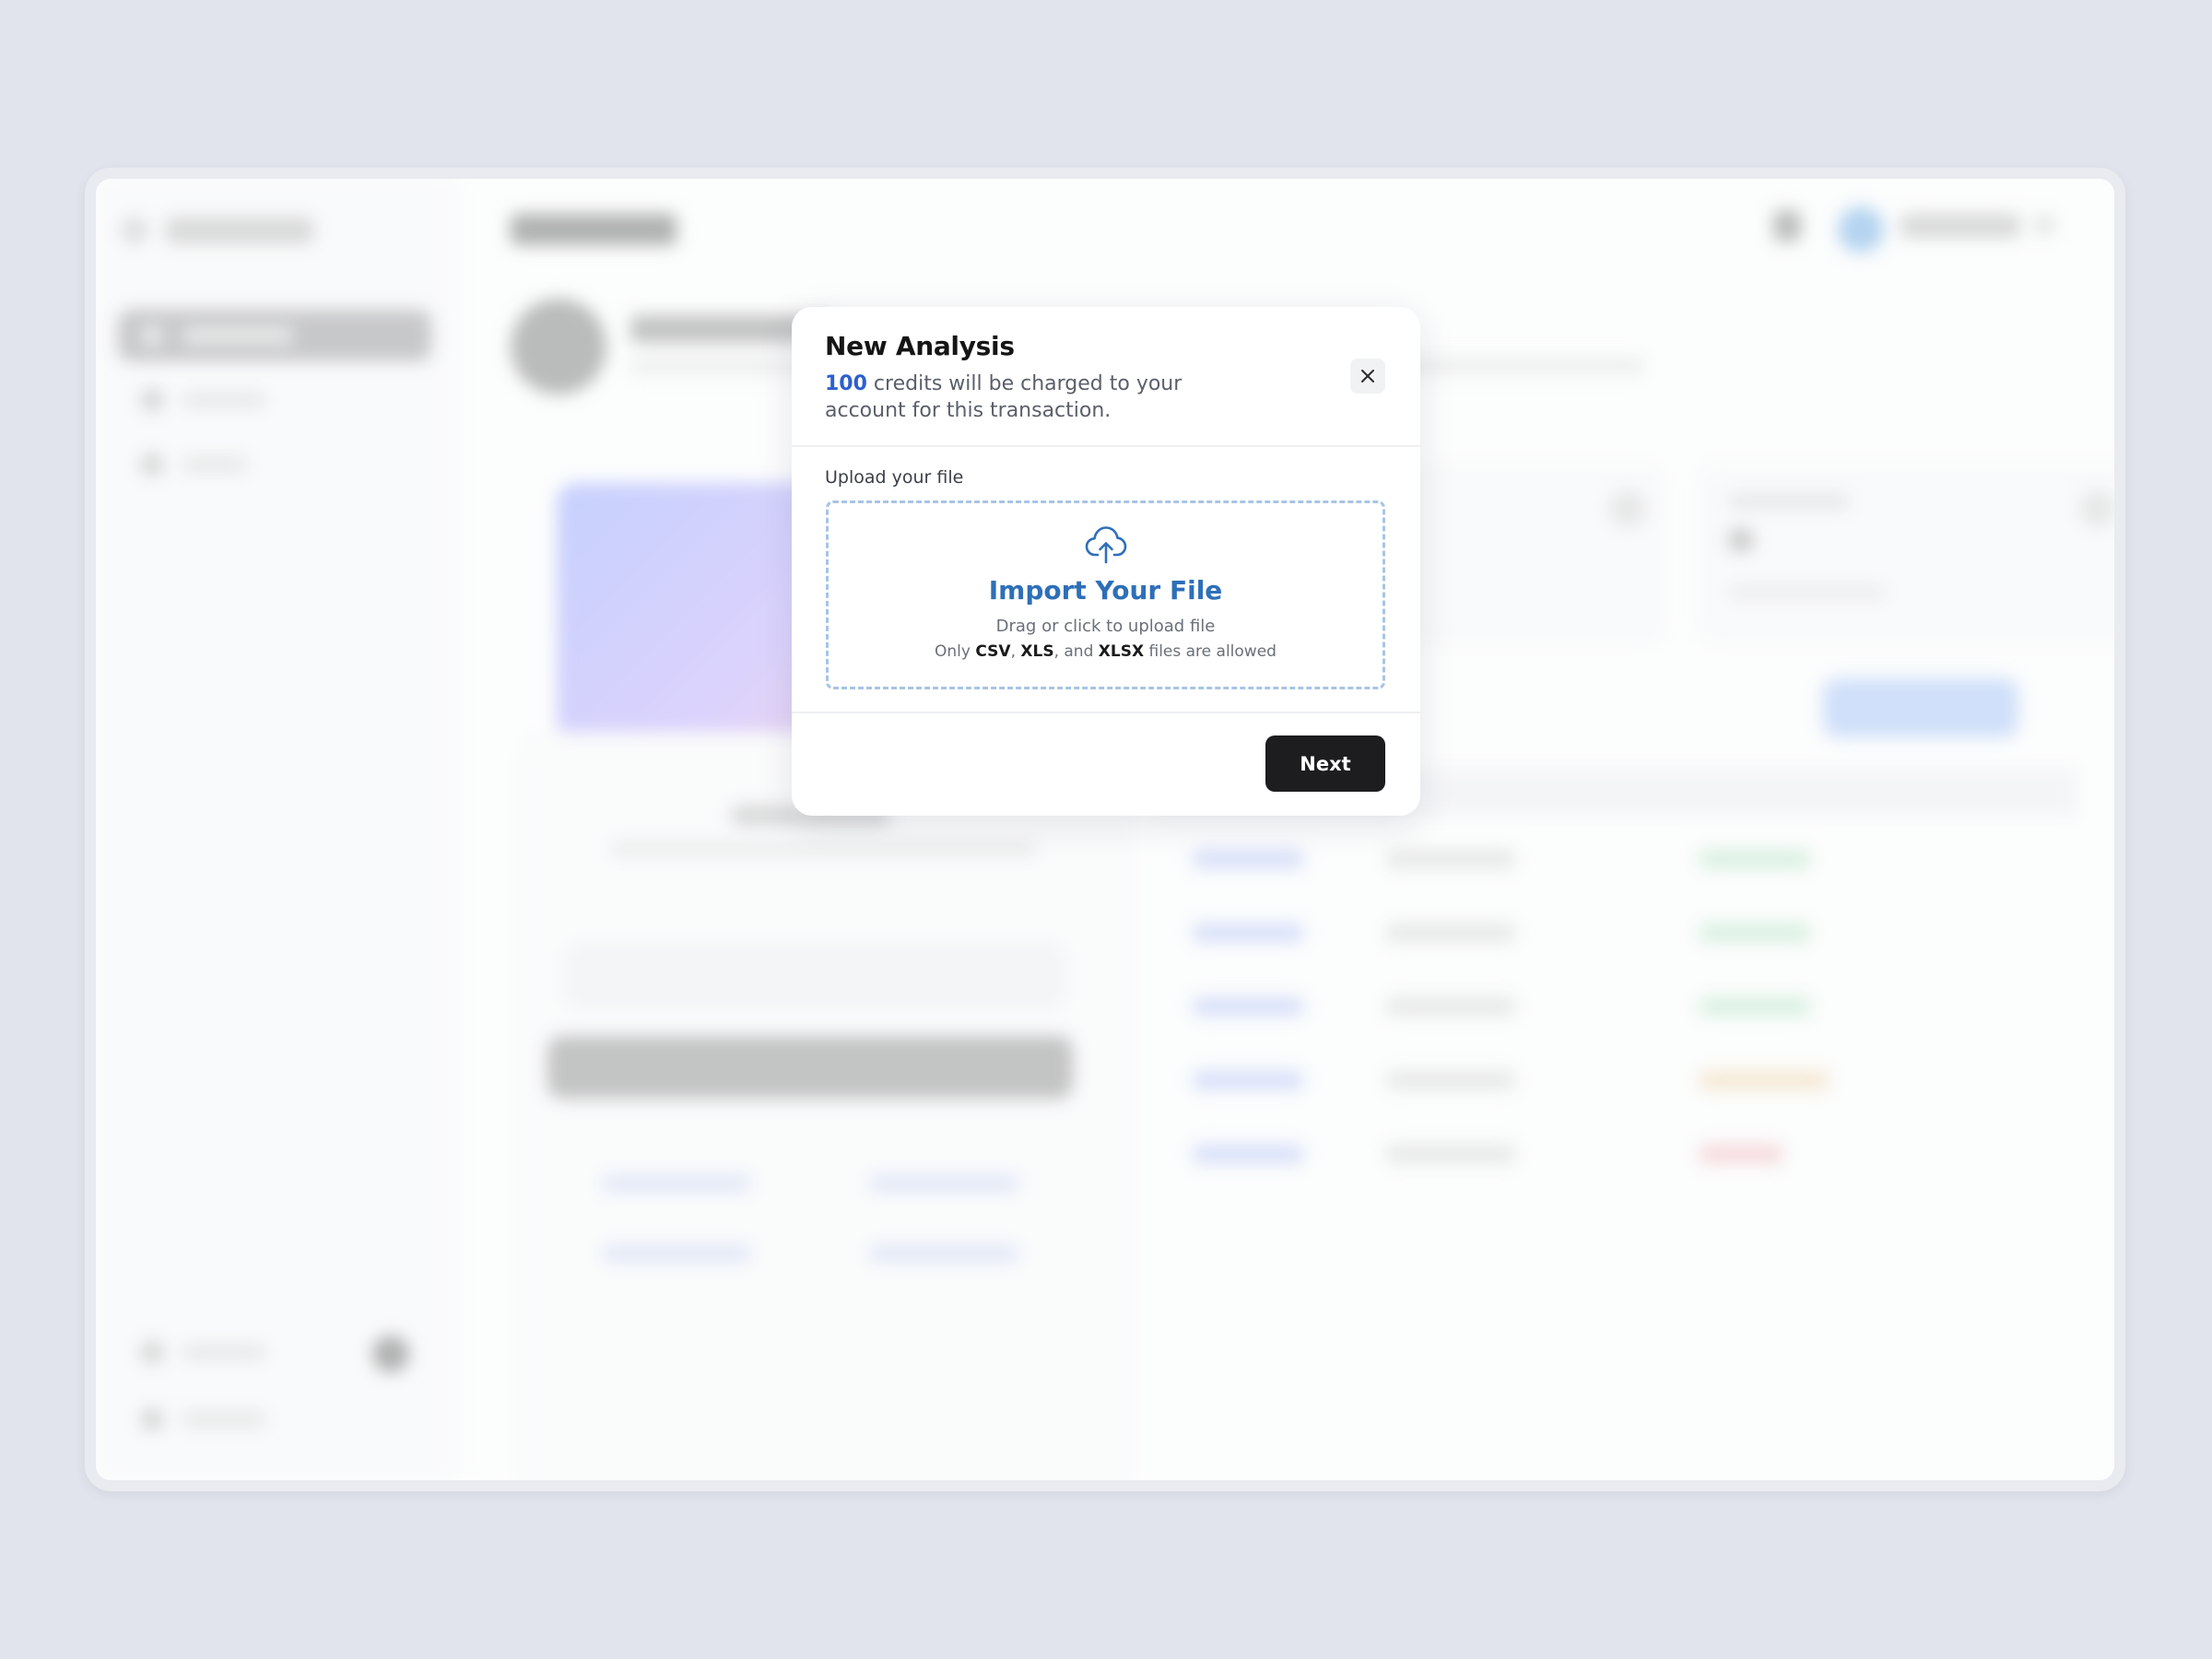 This screenshot has height=1659, width=2212. Describe the element at coordinates (1106, 446) in the screenshot. I see `modal-divider` at that location.